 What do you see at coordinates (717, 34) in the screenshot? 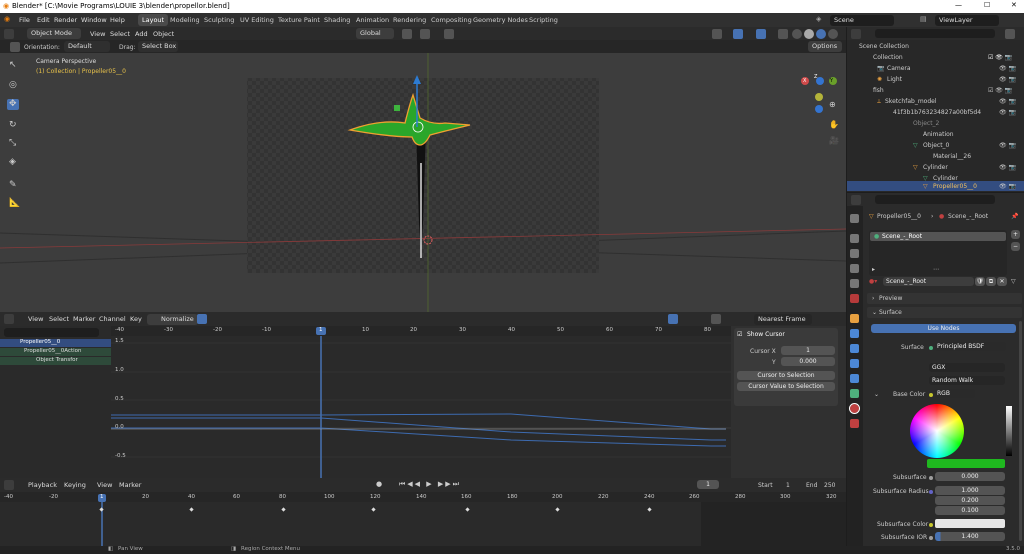
I see `gizmo-toggle-icon` at bounding box center [717, 34].